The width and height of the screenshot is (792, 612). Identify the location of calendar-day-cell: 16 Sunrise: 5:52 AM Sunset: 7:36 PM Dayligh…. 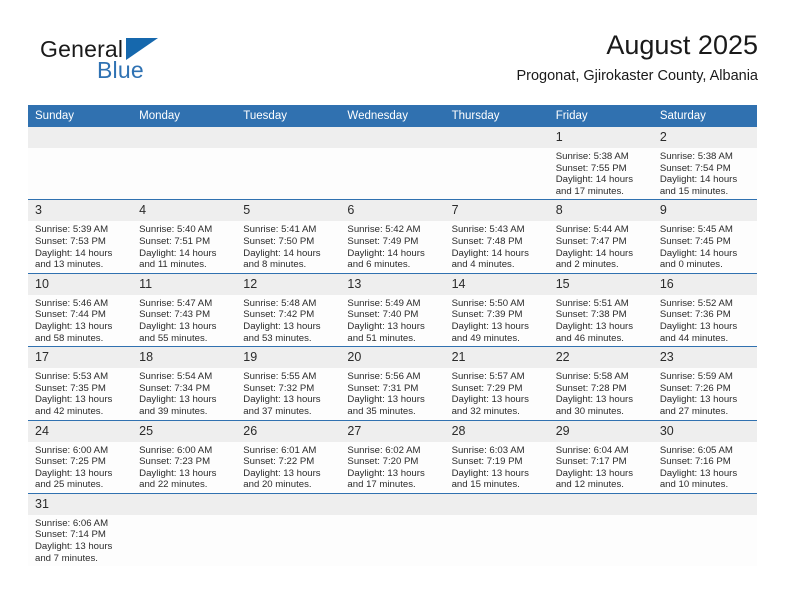
(704, 309).